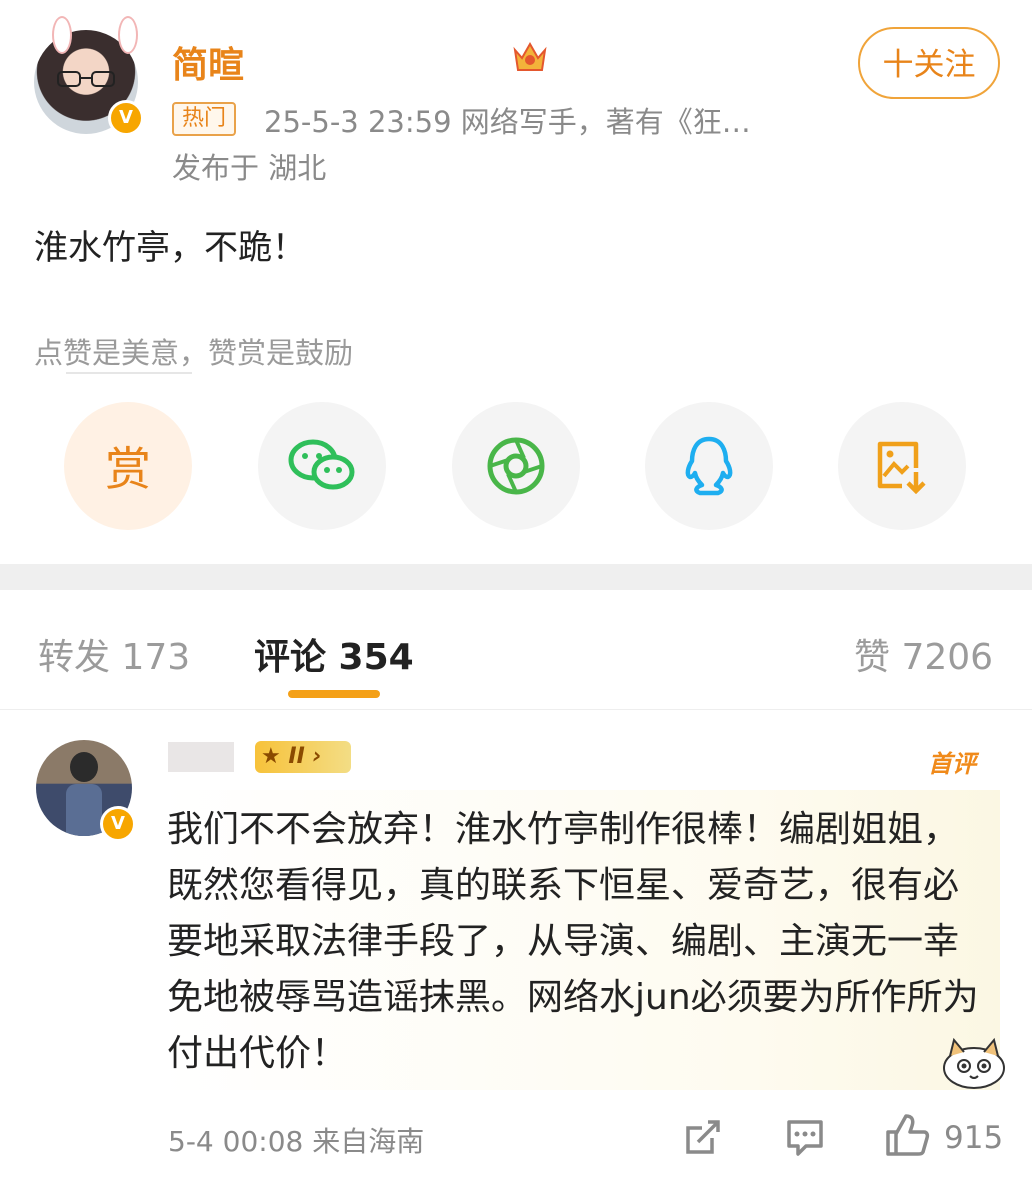 This screenshot has height=1185, width=1032. I want to click on follow-button: 十关注, so click(929, 63).